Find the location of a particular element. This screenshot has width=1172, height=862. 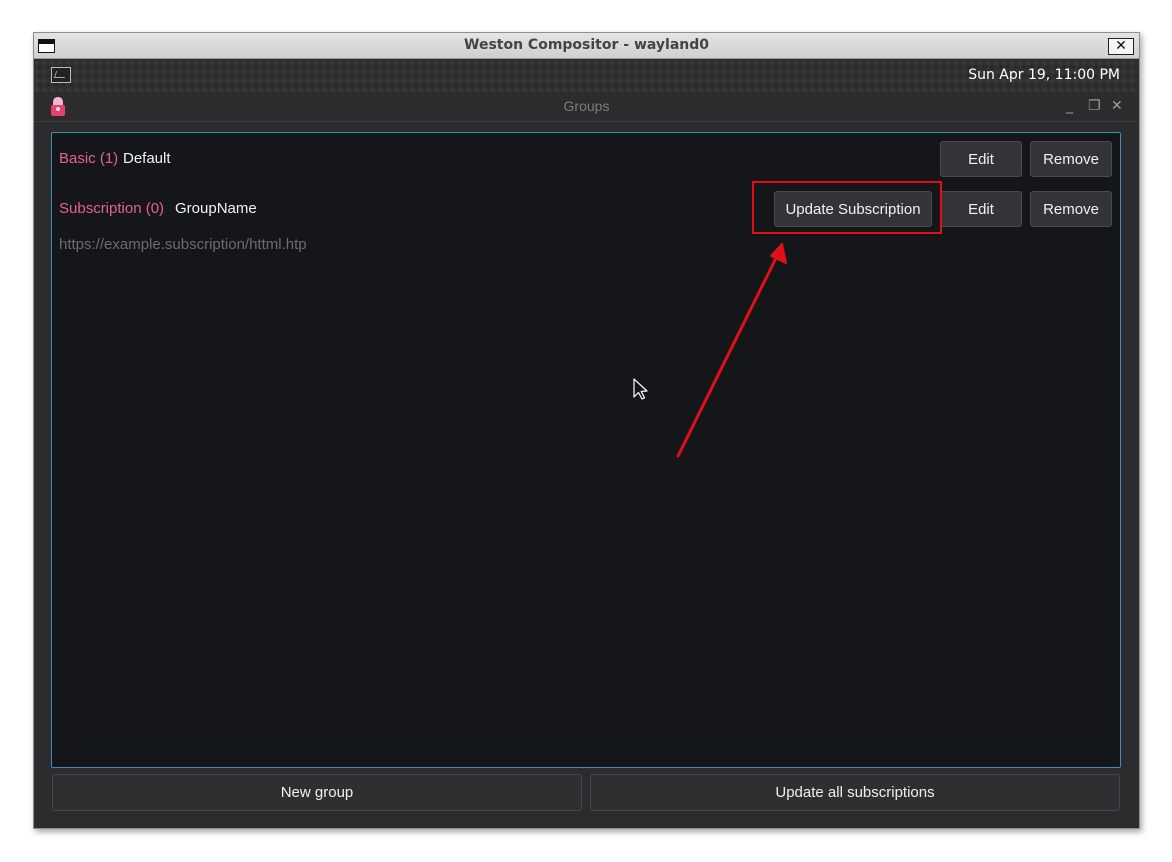

annotation-overlay is located at coordinates (710, 350).